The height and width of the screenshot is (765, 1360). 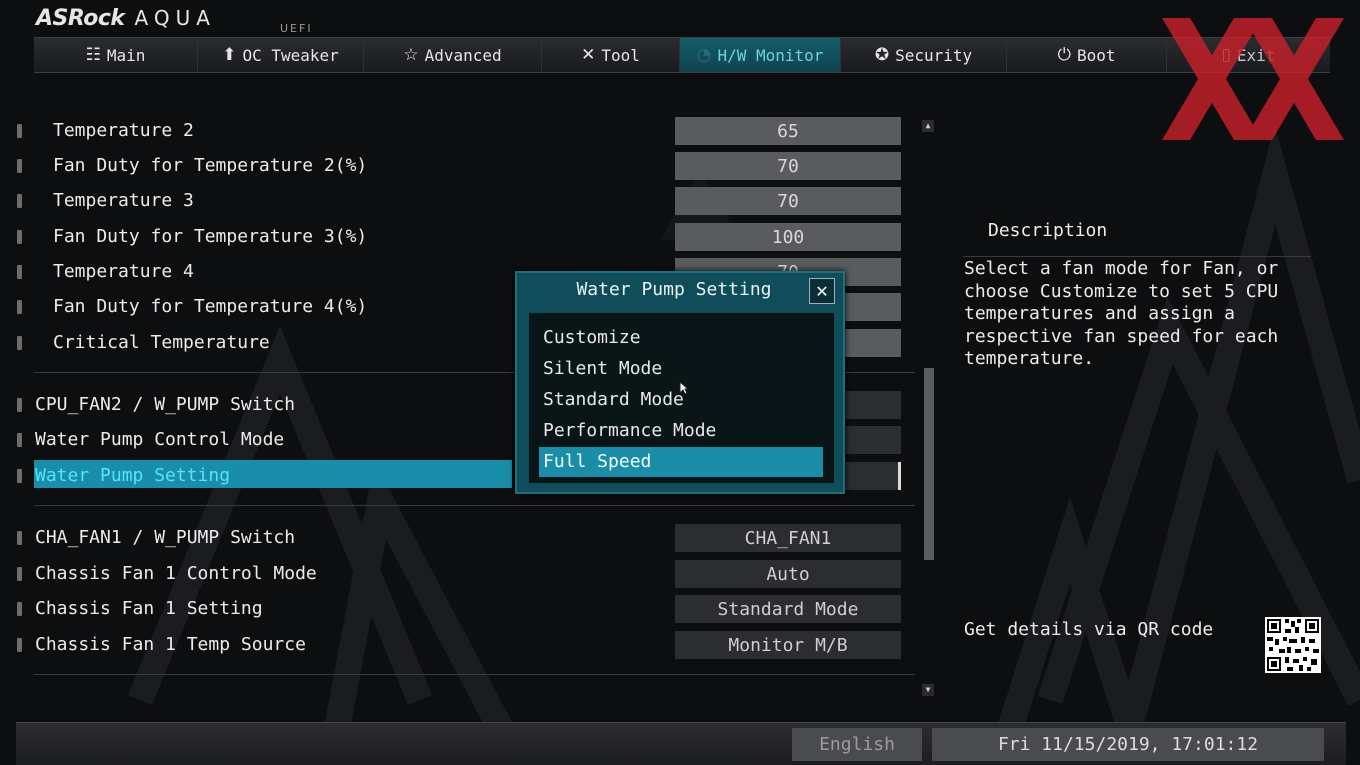 I want to click on shield-icon: ✪, so click(x=882, y=55).